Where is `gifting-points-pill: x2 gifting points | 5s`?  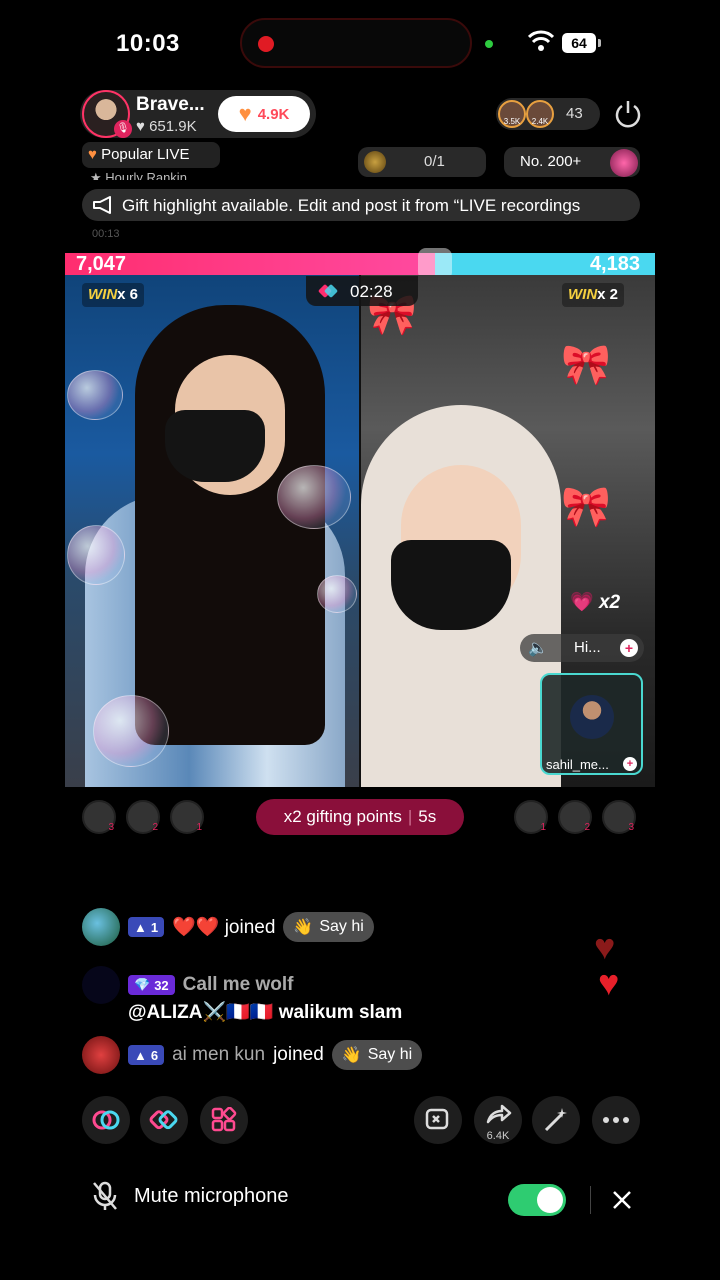
gifting-points-pill: x2 gifting points | 5s is located at coordinates (360, 817).